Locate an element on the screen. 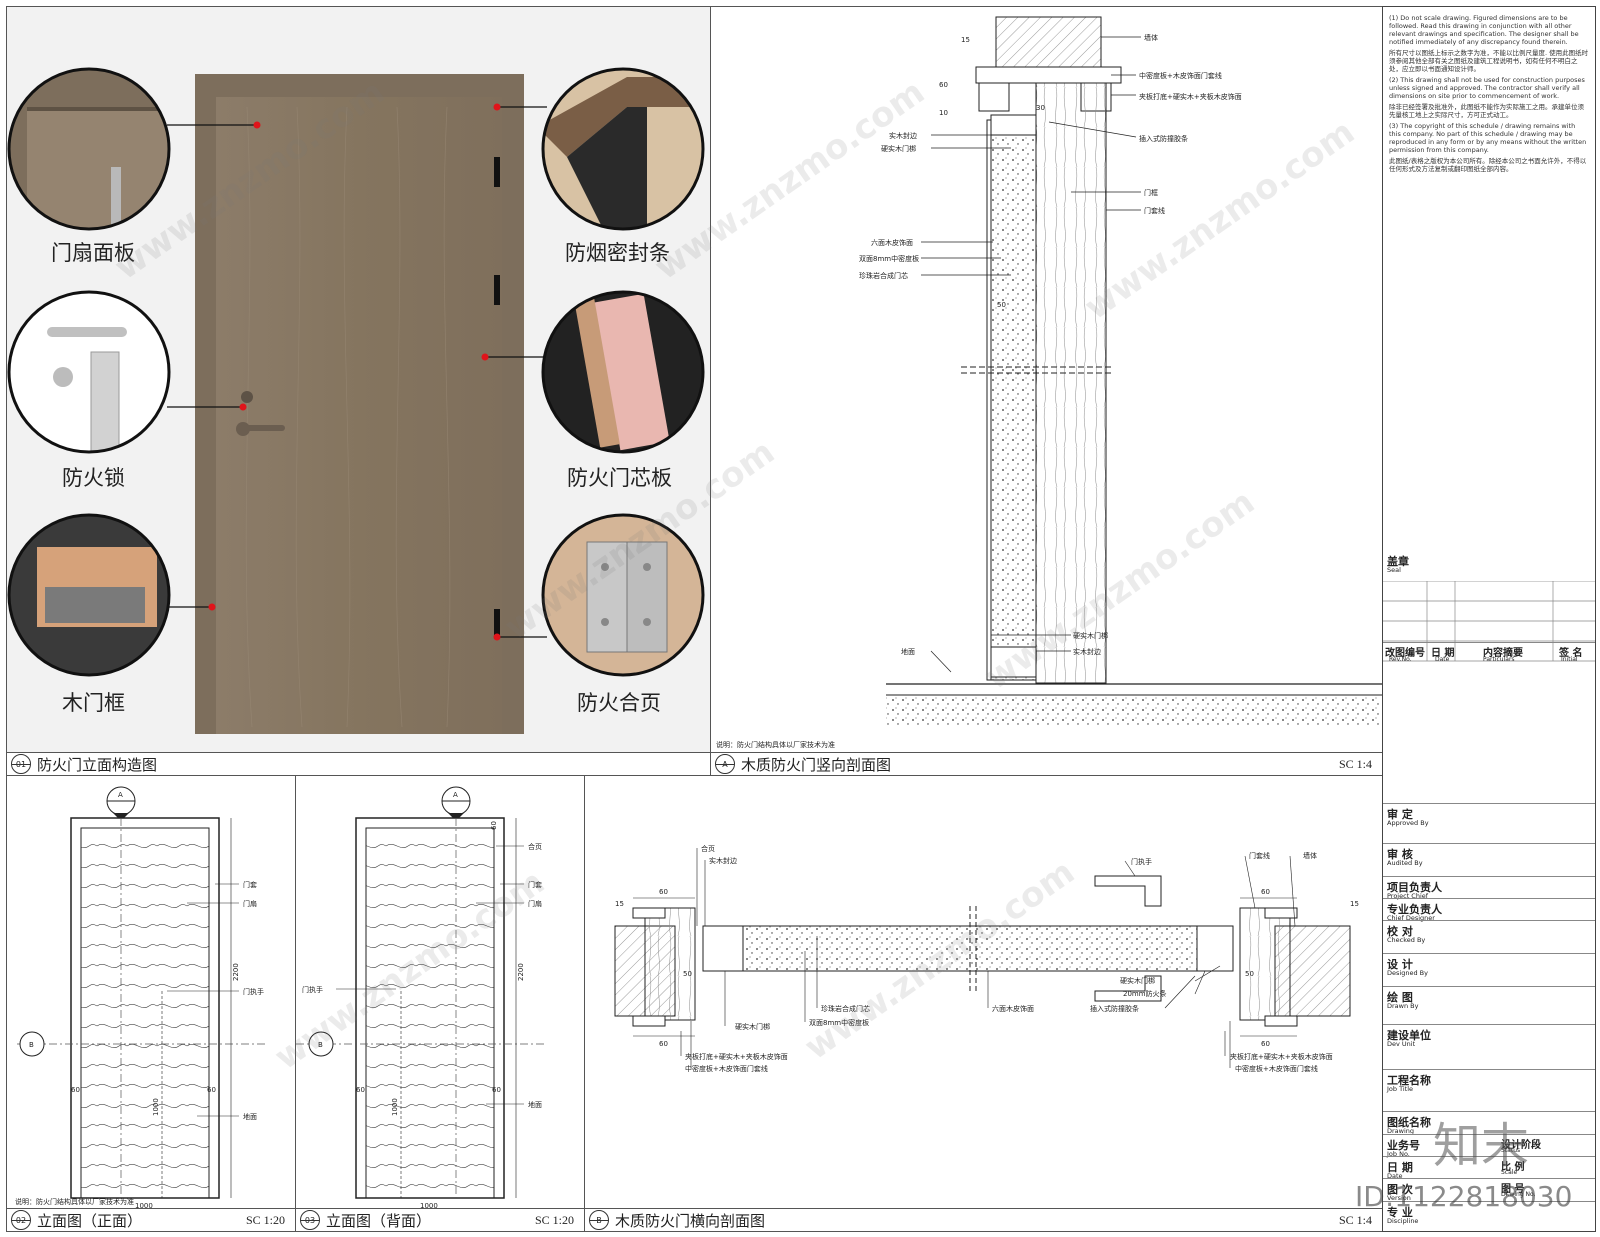 This screenshot has height=1237, width=1600. lock-cylinder is located at coordinates (247, 397).